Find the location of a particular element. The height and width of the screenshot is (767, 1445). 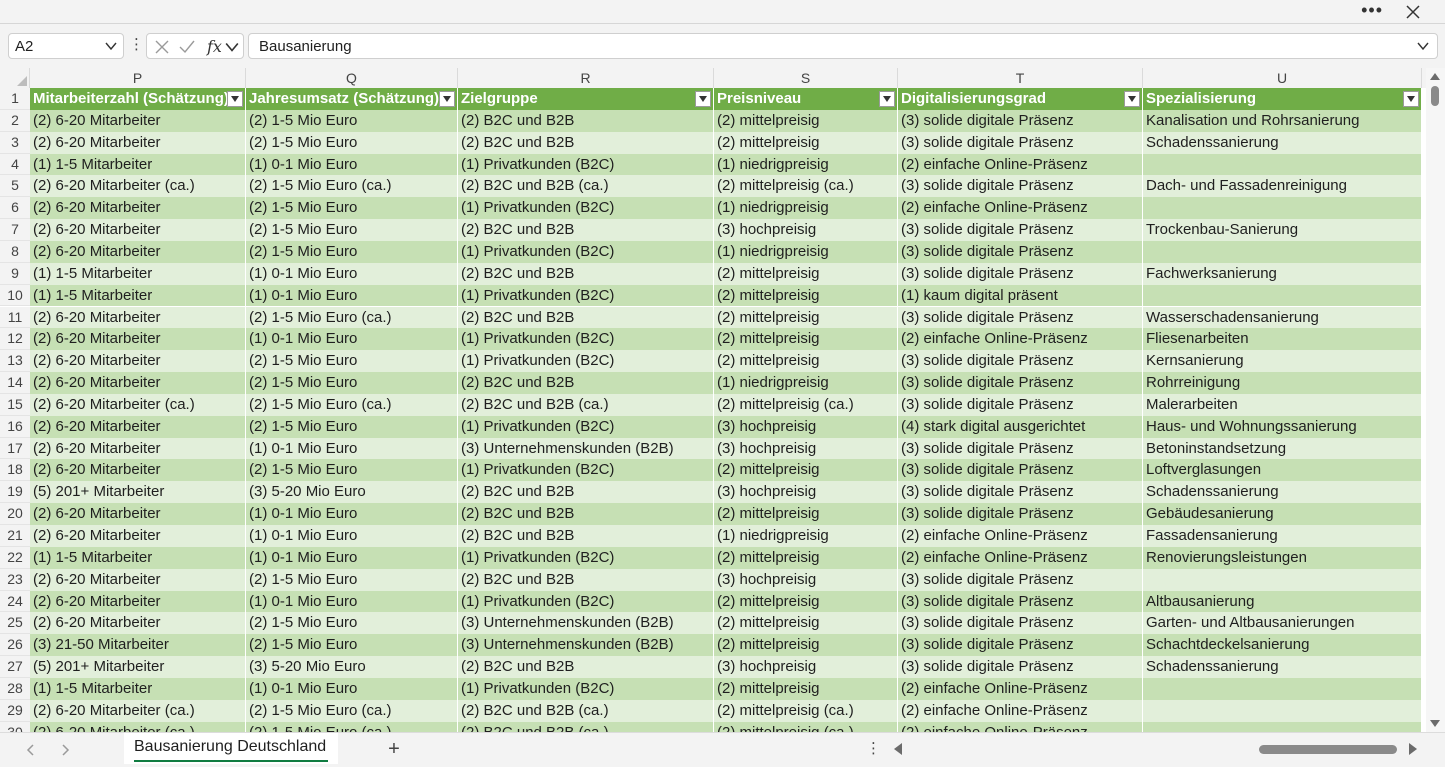

row-number: 24 is located at coordinates (15, 601).